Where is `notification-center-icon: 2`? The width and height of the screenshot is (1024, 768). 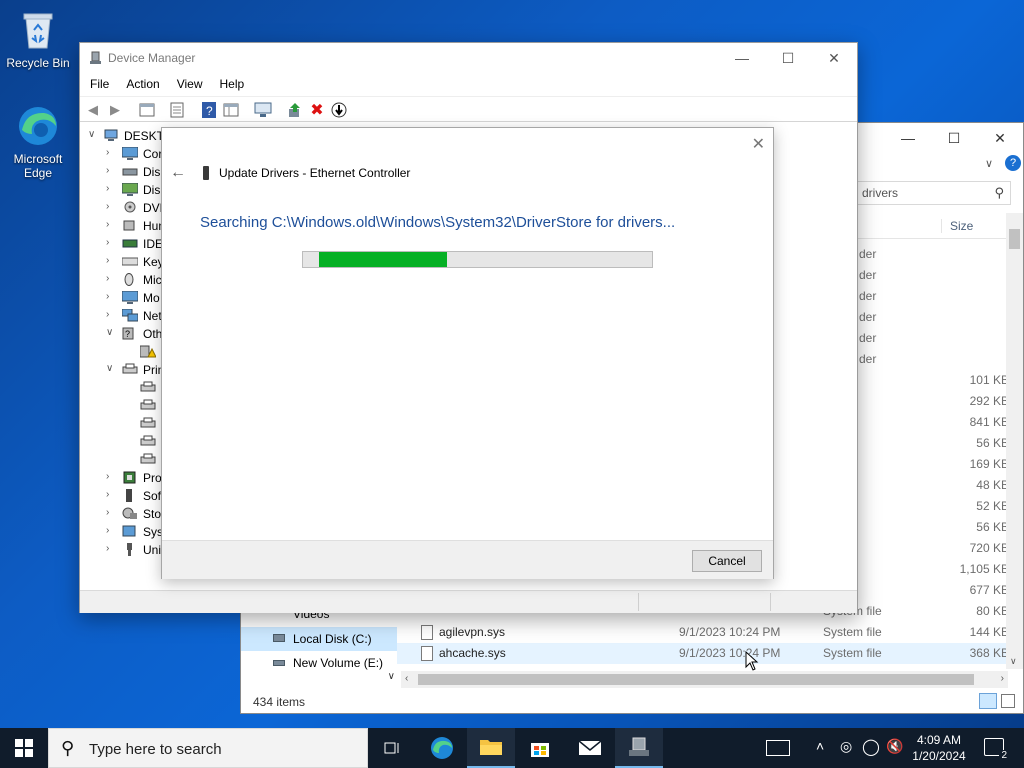
notification-center-icon: 2 is located at coordinates (996, 749).